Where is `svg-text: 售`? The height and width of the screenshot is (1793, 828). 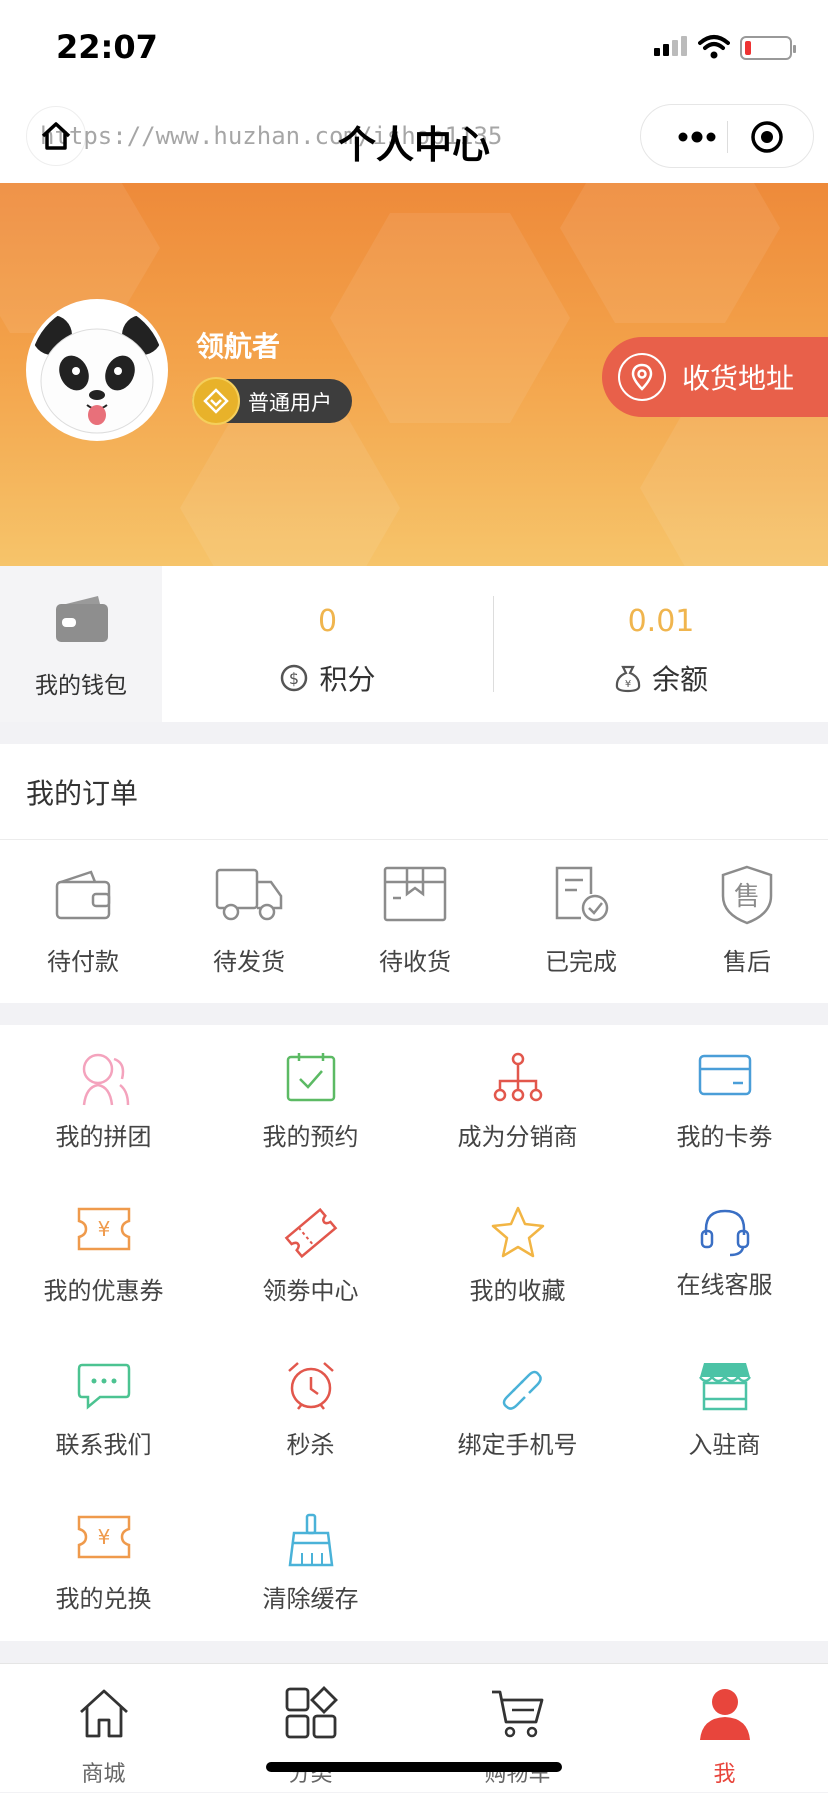 svg-text: 售 is located at coordinates (747, 897).